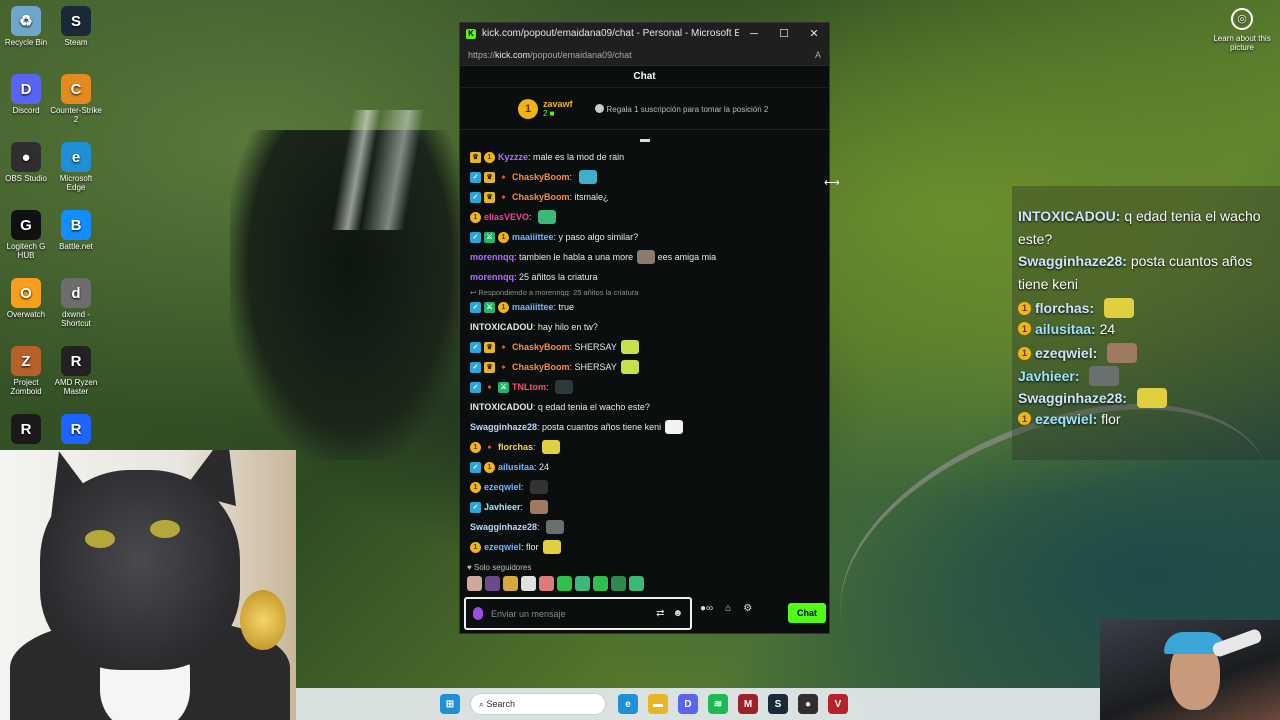 This screenshot has width=1280, height=720. What do you see at coordinates (76, 167) in the screenshot?
I see `desktop-icon: e Microsoft Edge` at bounding box center [76, 167].